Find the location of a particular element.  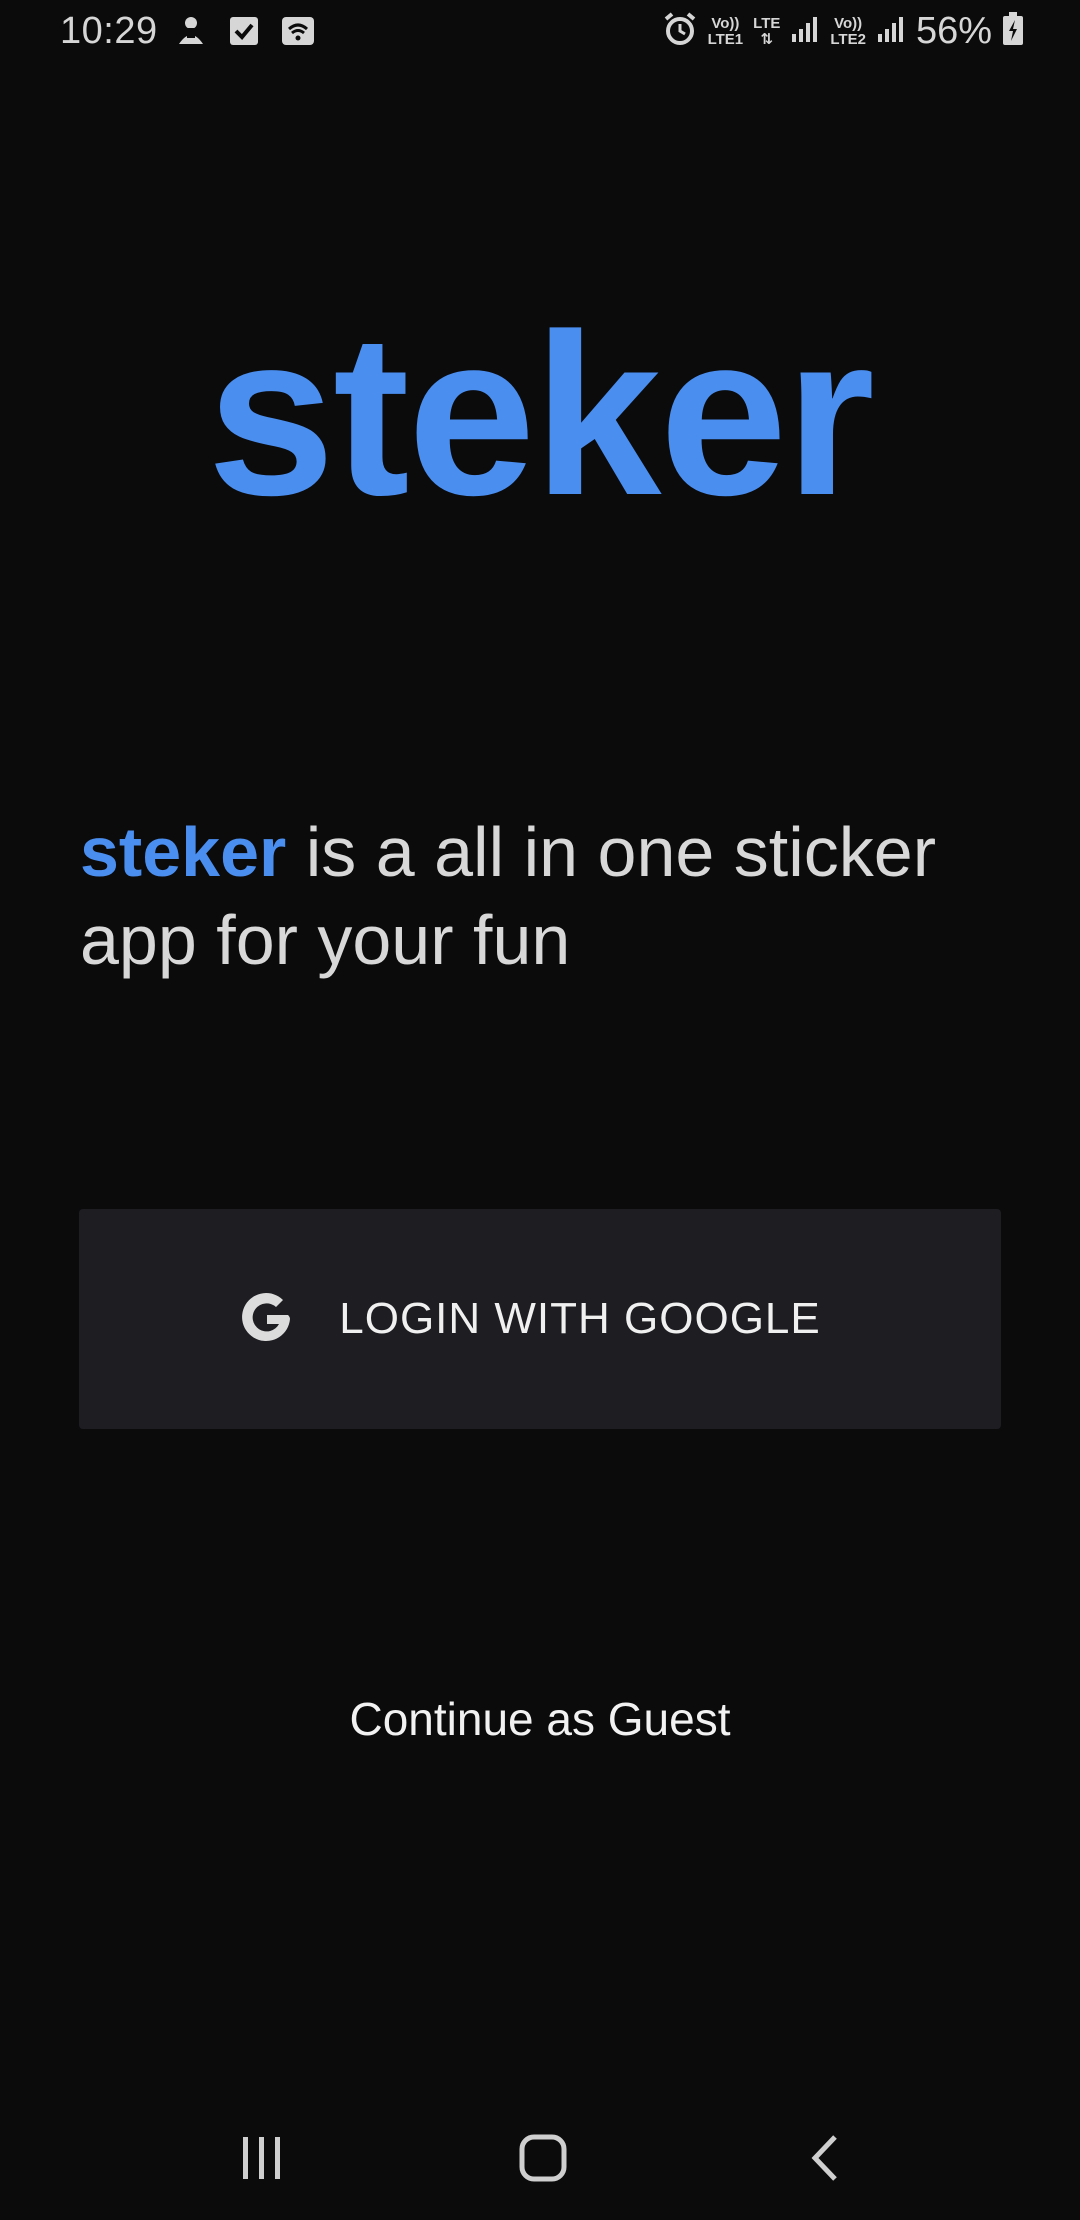

notification-icon is located at coordinates (191, 33).